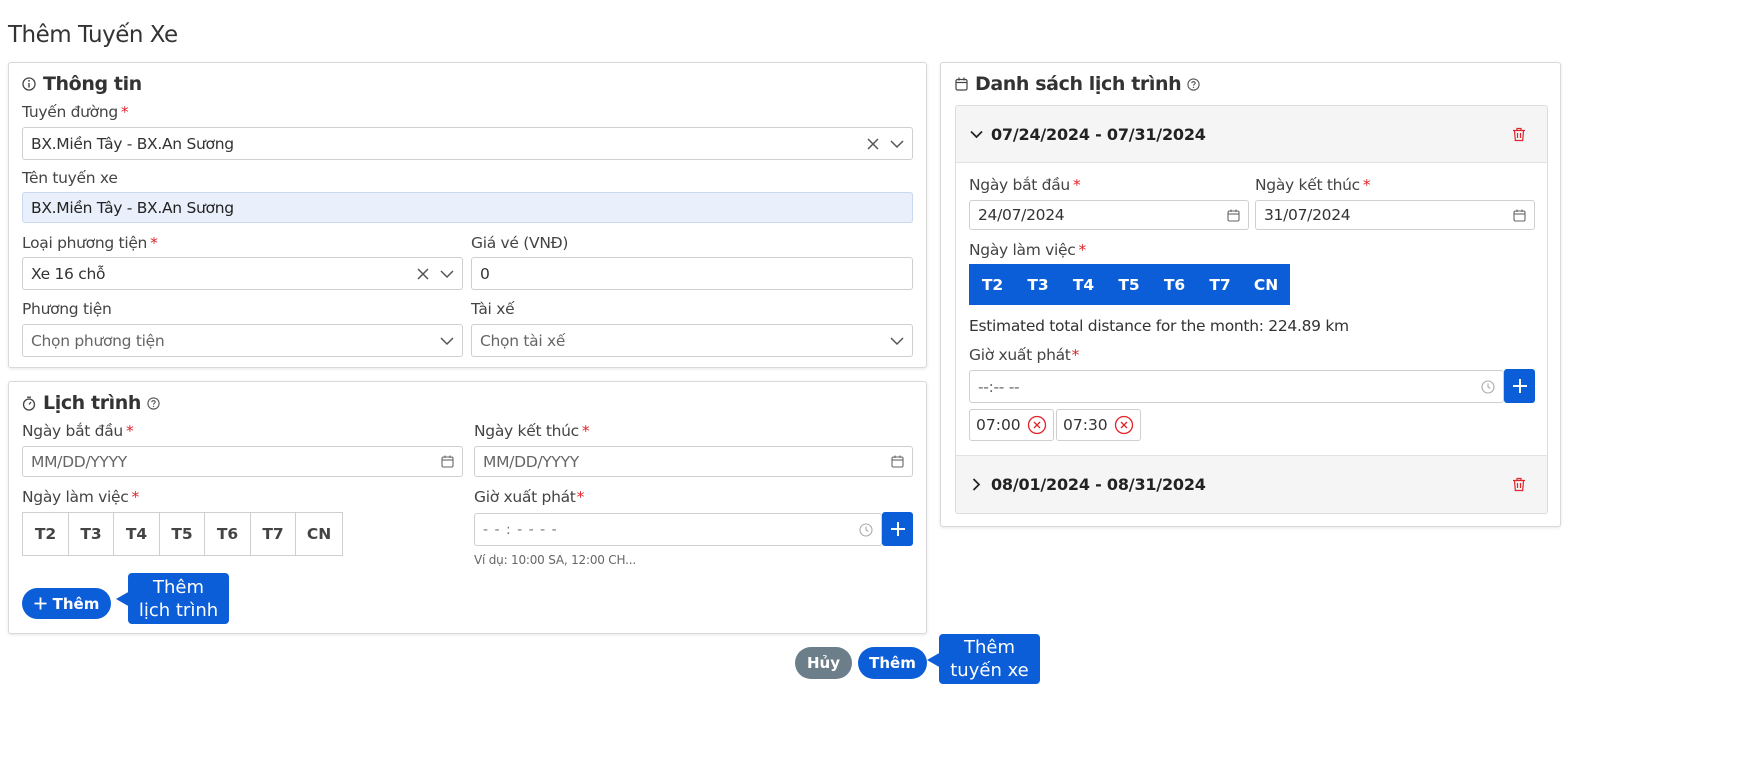  What do you see at coordinates (1098, 134) in the screenshot?
I see `schedule-item-1-range: 07/24/2024 - 07/31/2024` at bounding box center [1098, 134].